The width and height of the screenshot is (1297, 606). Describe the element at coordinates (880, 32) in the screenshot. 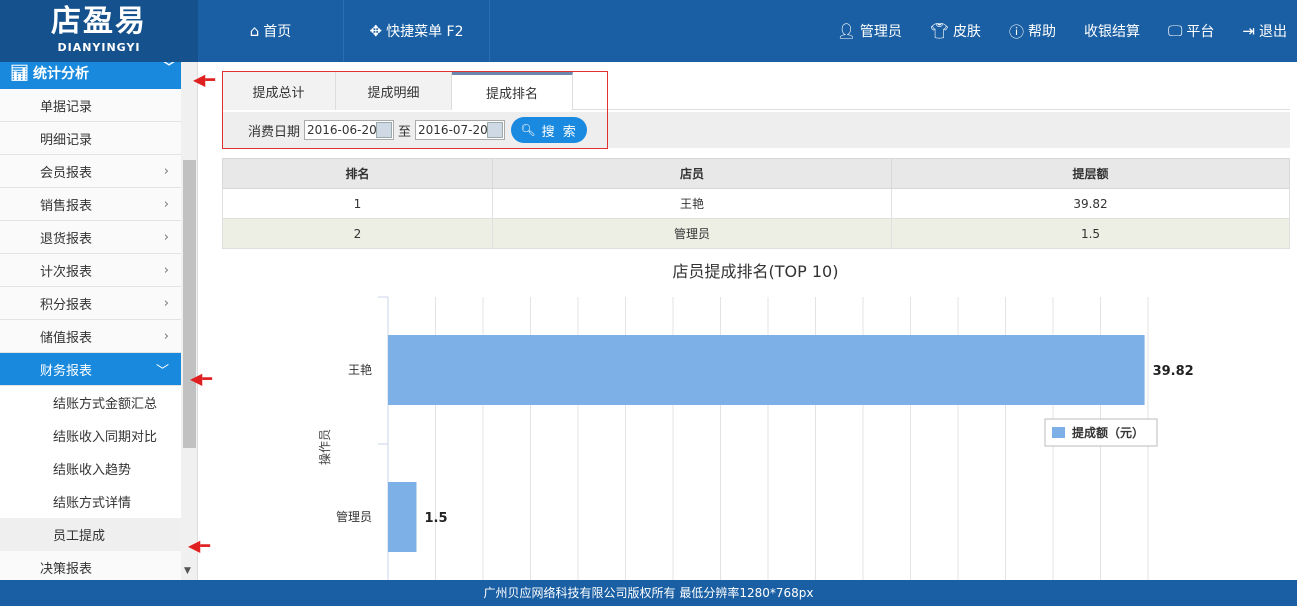

I see `user-label: 管理员` at that location.